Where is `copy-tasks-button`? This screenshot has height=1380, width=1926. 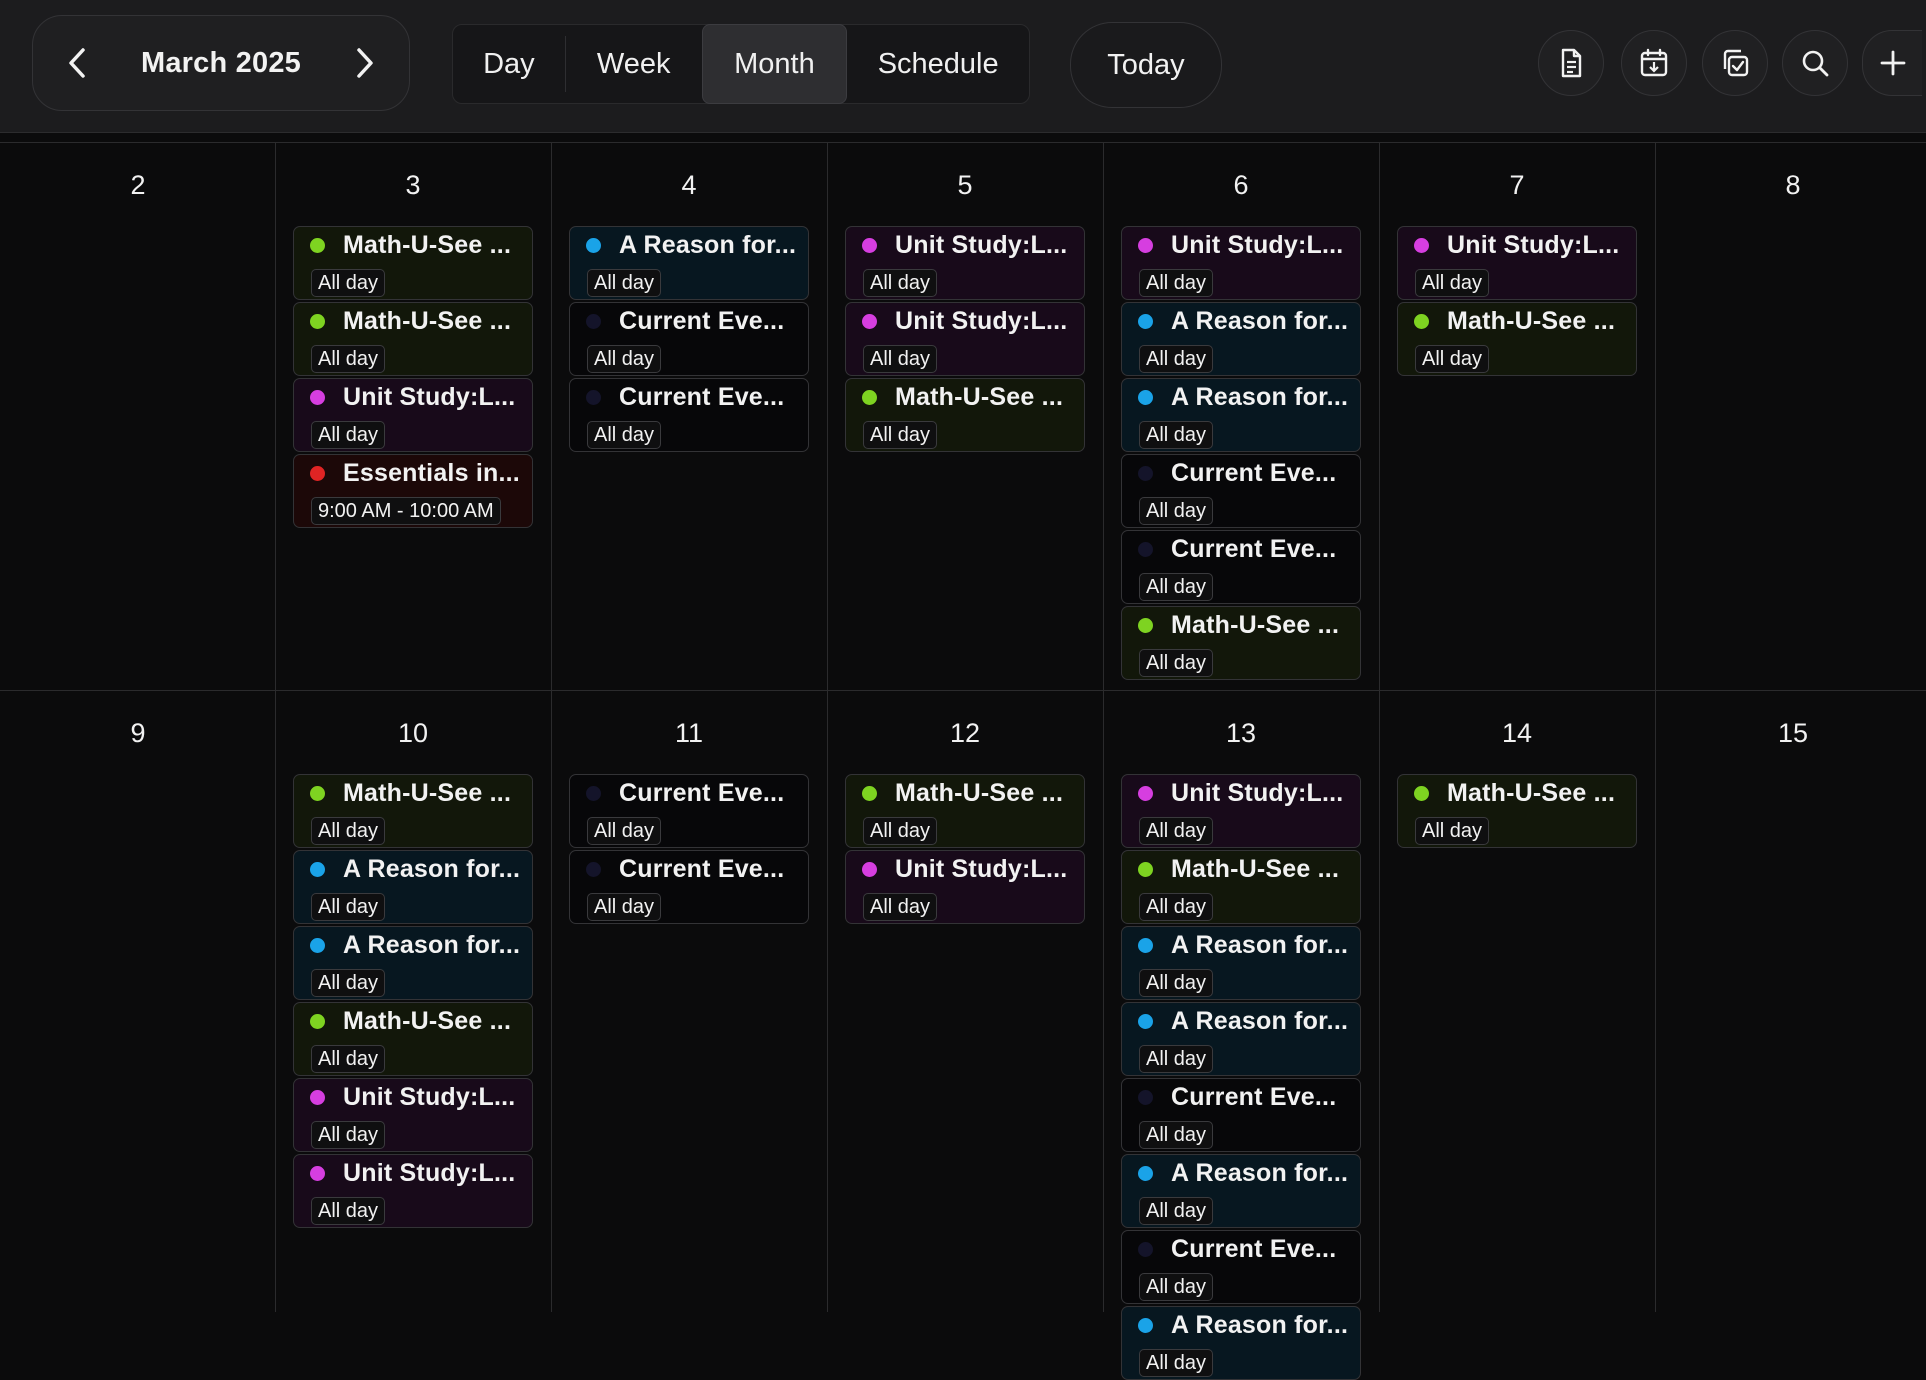 copy-tasks-button is located at coordinates (1735, 63).